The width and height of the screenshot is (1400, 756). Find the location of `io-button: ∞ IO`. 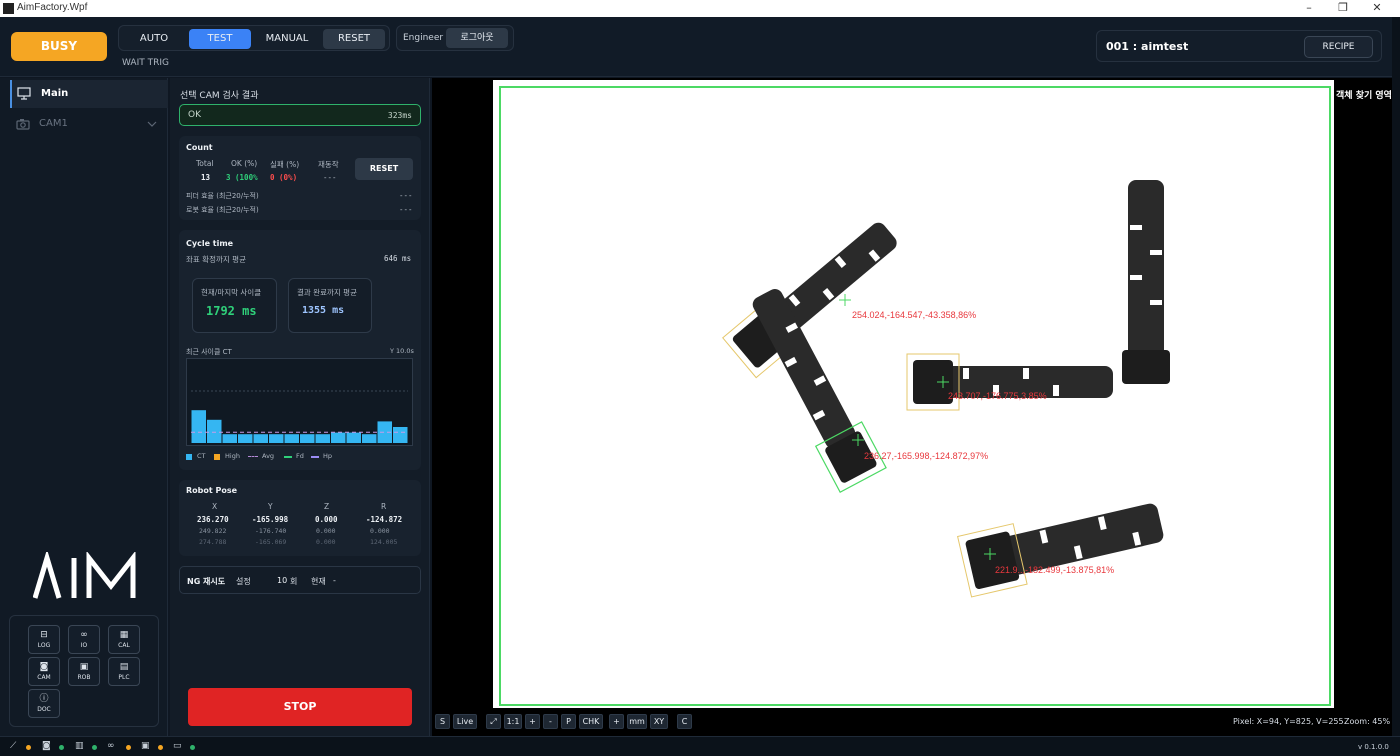

io-button: ∞ IO is located at coordinates (84, 639).